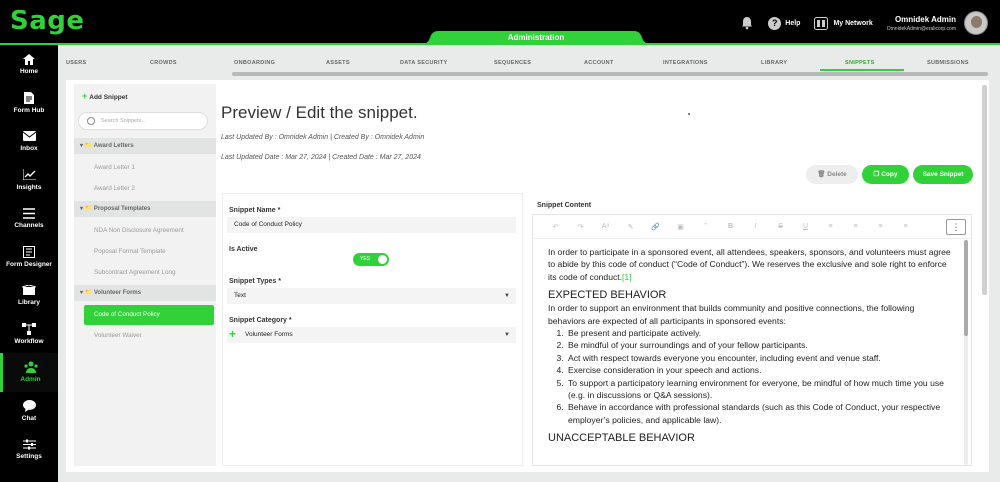 This screenshot has width=1000, height=482. I want to click on document-icon, so click(29, 97).